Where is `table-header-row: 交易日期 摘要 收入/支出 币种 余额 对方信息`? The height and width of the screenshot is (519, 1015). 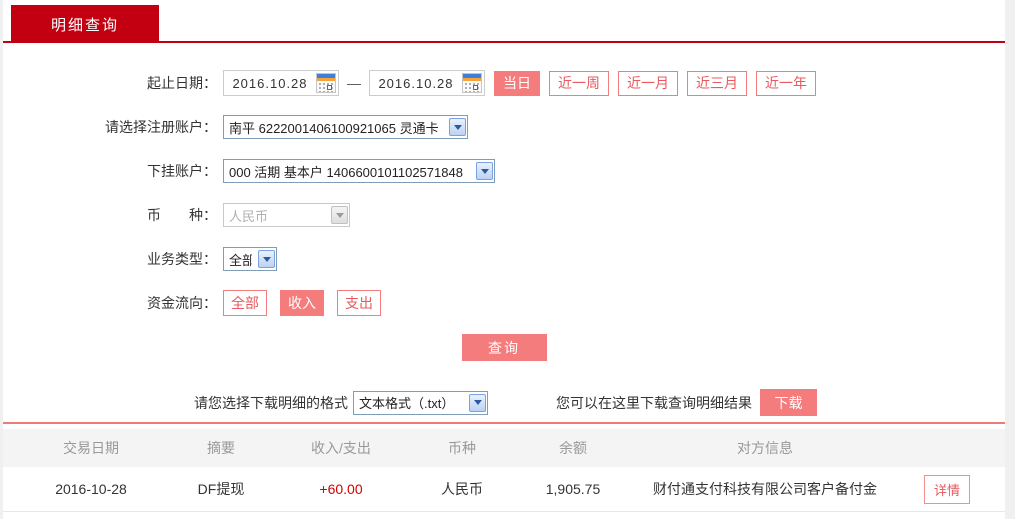 table-header-row: 交易日期 摘要 收入/支出 币种 余额 对方信息 is located at coordinates (504, 448).